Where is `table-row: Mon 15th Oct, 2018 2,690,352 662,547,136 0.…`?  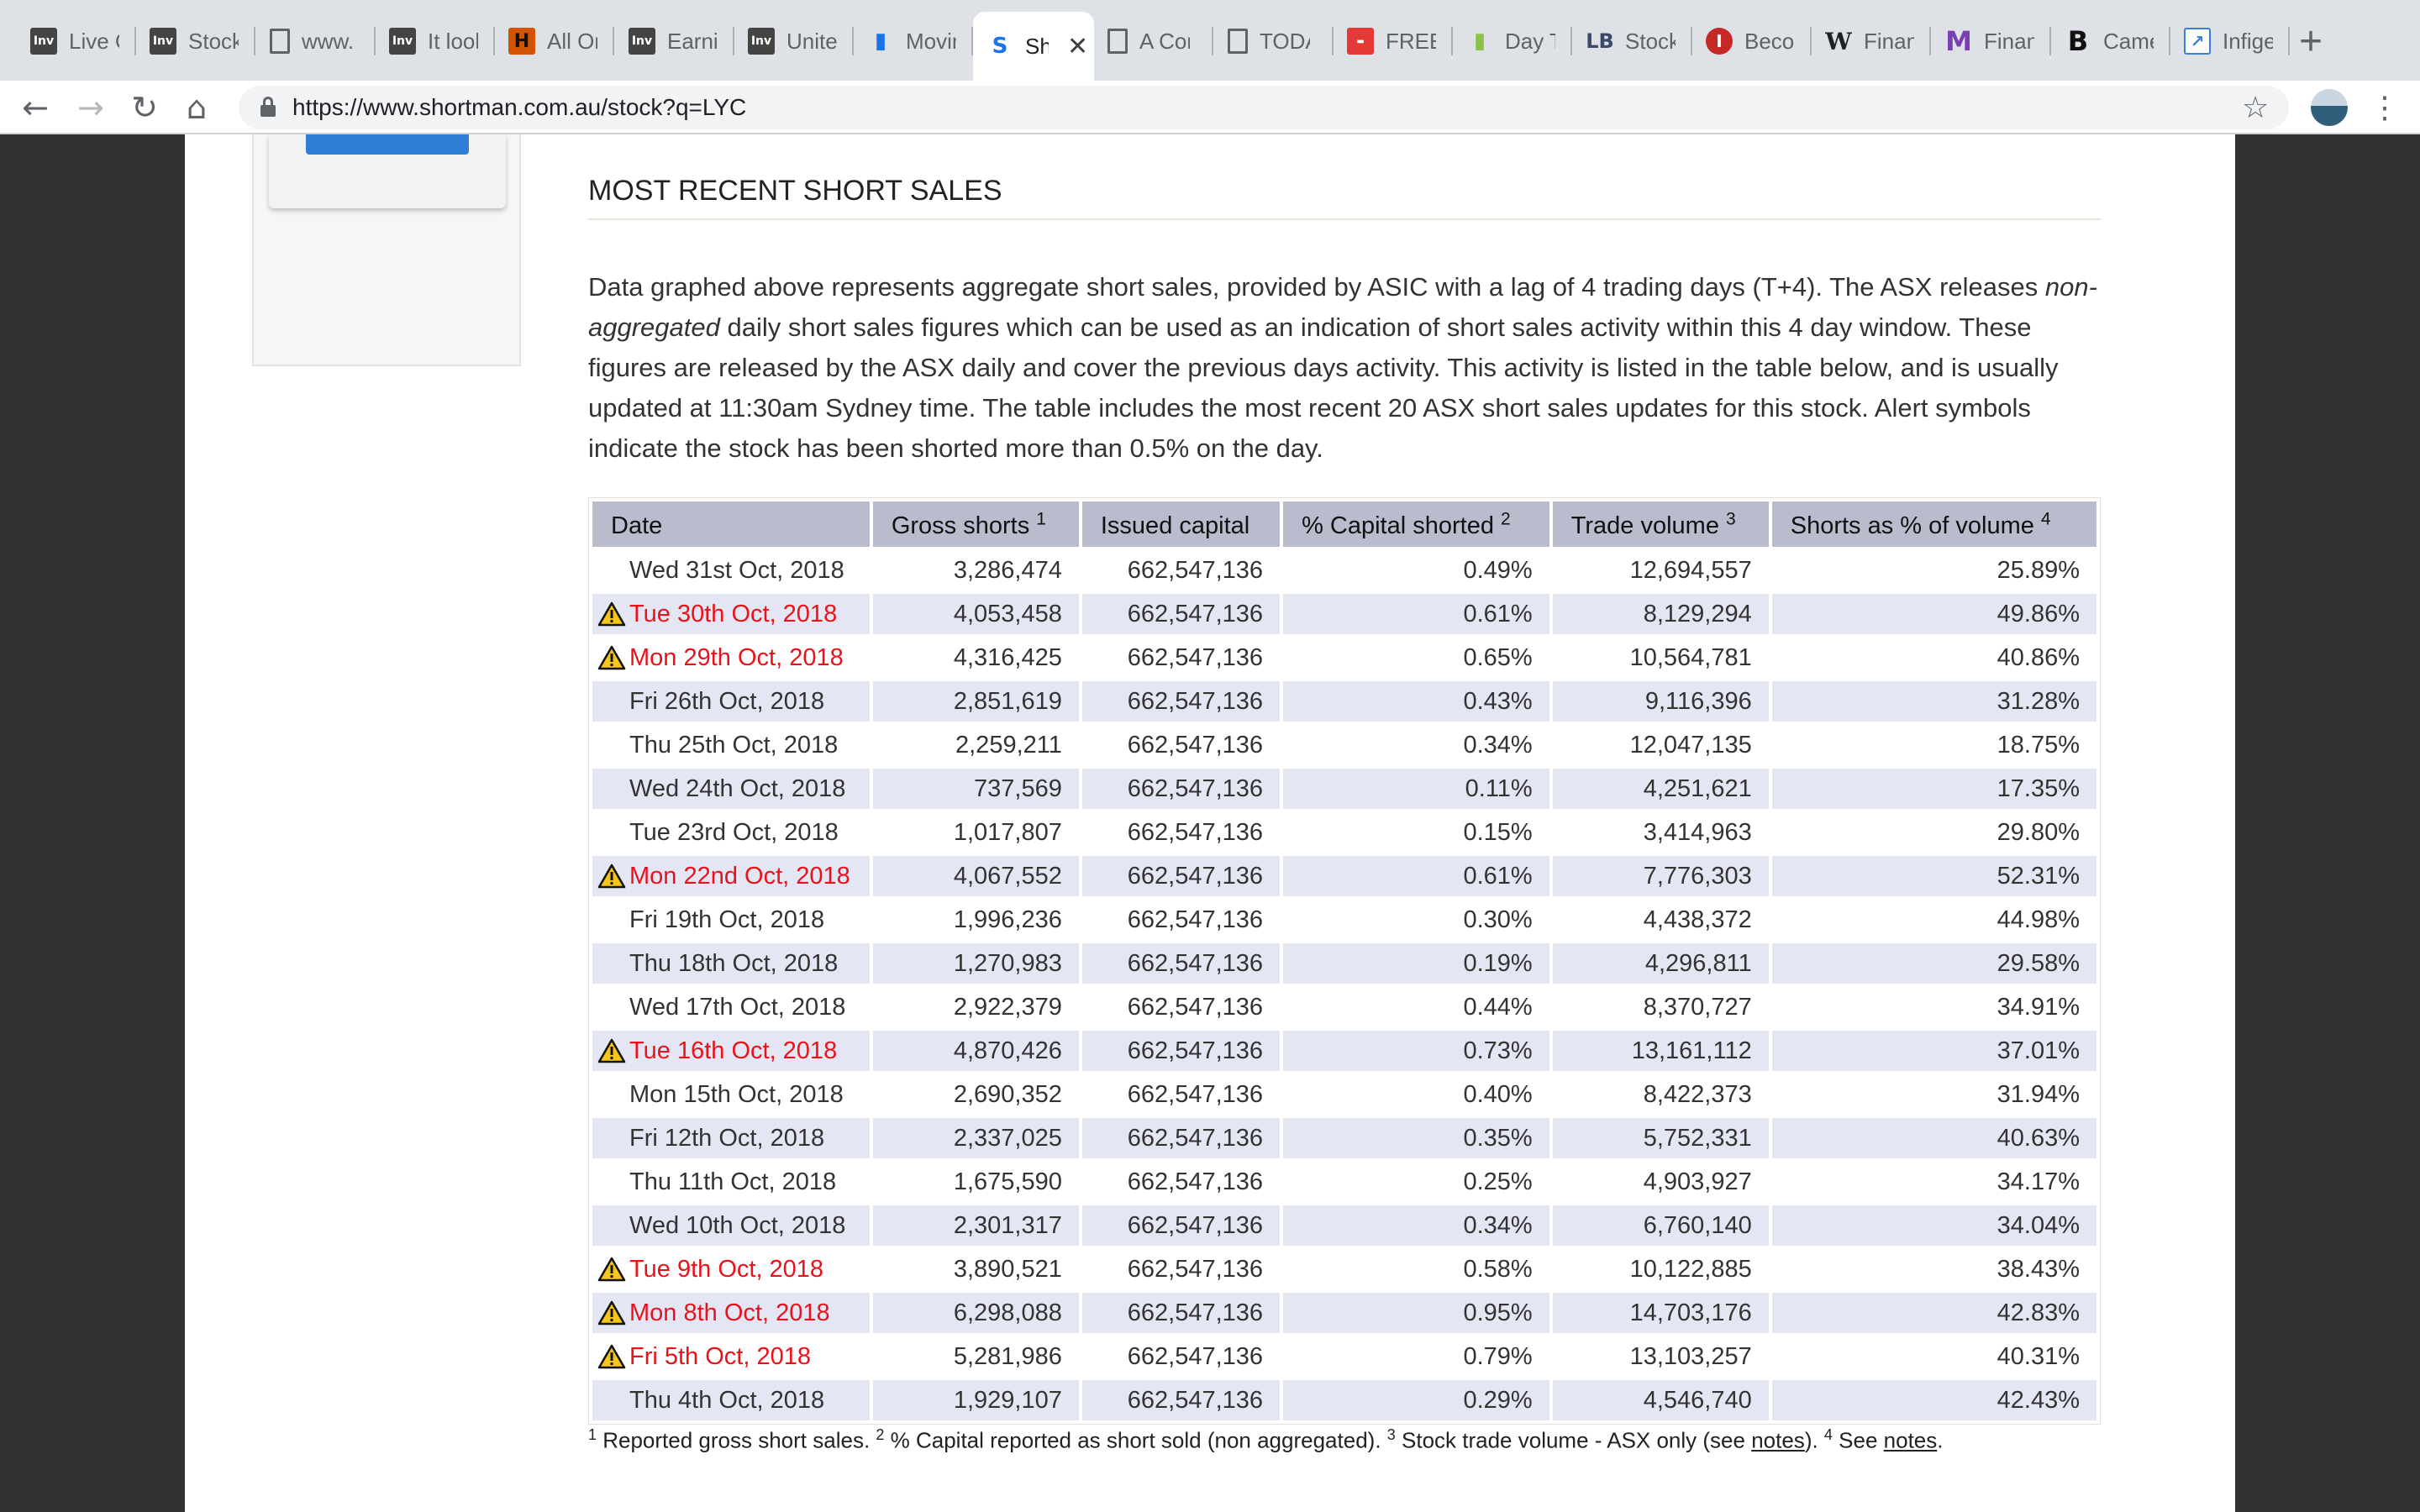
table-row: Mon 15th Oct, 2018 2,690,352 662,547,136 0.… is located at coordinates (1344, 1094).